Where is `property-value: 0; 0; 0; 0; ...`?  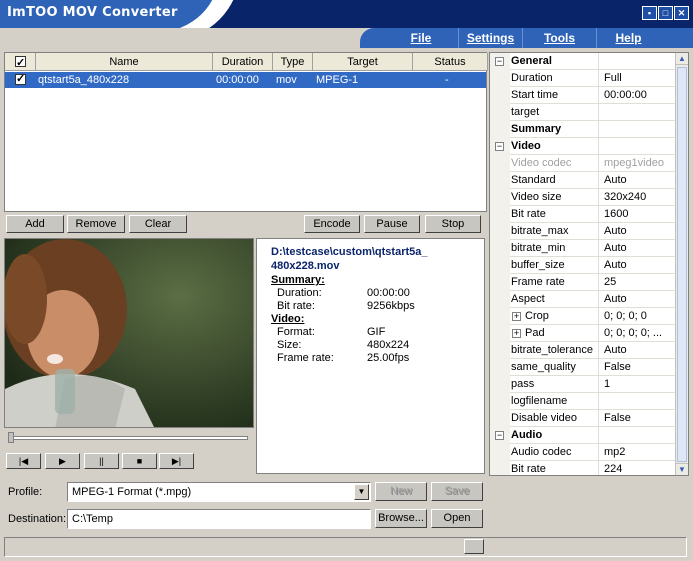
property-value: 0; 0; 0; 0; ... is located at coordinates (638, 333).